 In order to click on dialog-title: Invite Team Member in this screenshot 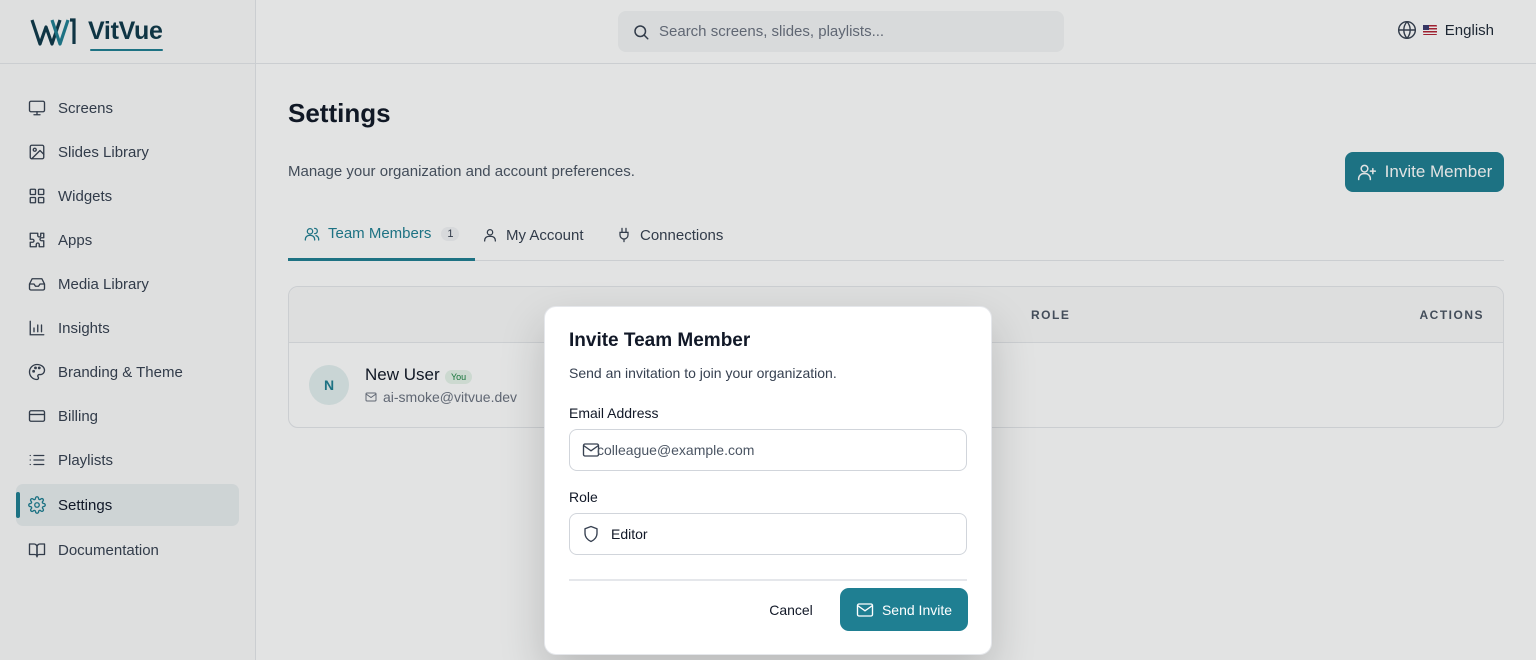, I will do `click(660, 340)`.